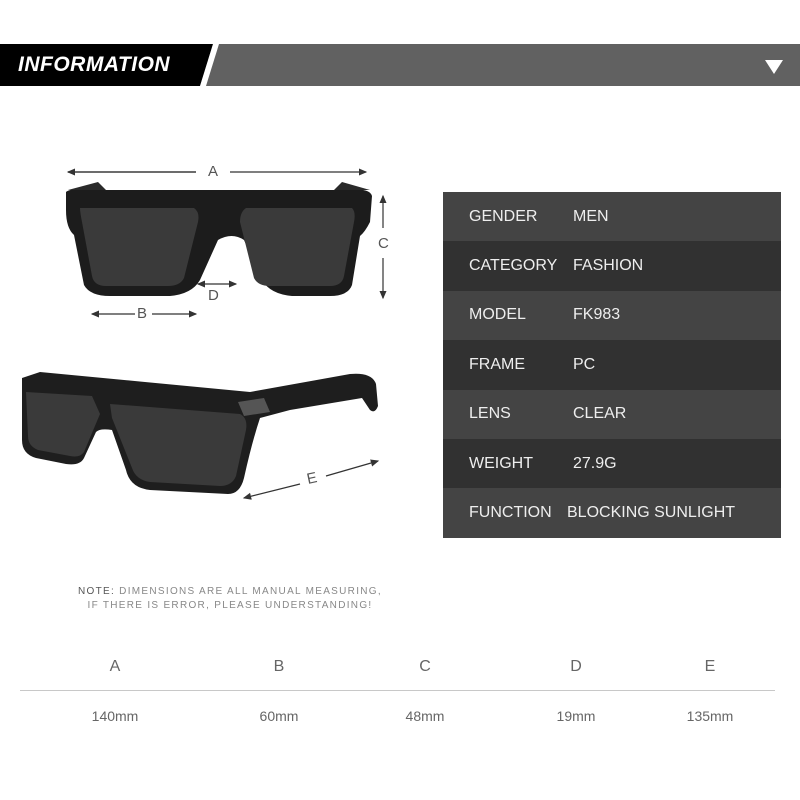  What do you see at coordinates (248, 591) in the screenshot?
I see `note-line-1: DIMENSIONS ARE ALL MANUAL MEASURING,` at bounding box center [248, 591].